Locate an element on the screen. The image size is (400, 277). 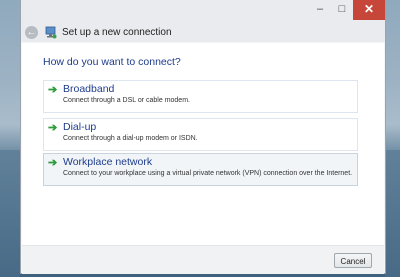
title-row: ← Set up a new connection is located at coordinates (98, 32).